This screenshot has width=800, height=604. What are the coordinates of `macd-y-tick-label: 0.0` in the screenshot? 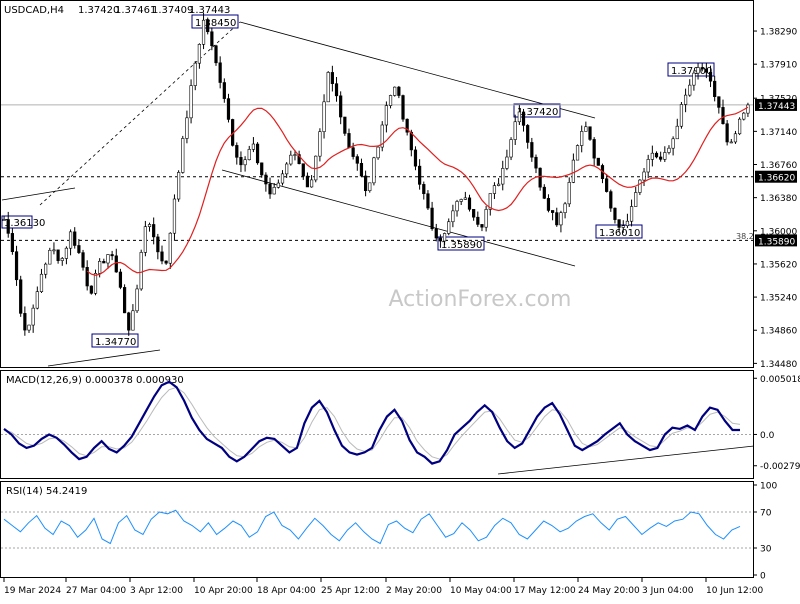 It's located at (767, 436).